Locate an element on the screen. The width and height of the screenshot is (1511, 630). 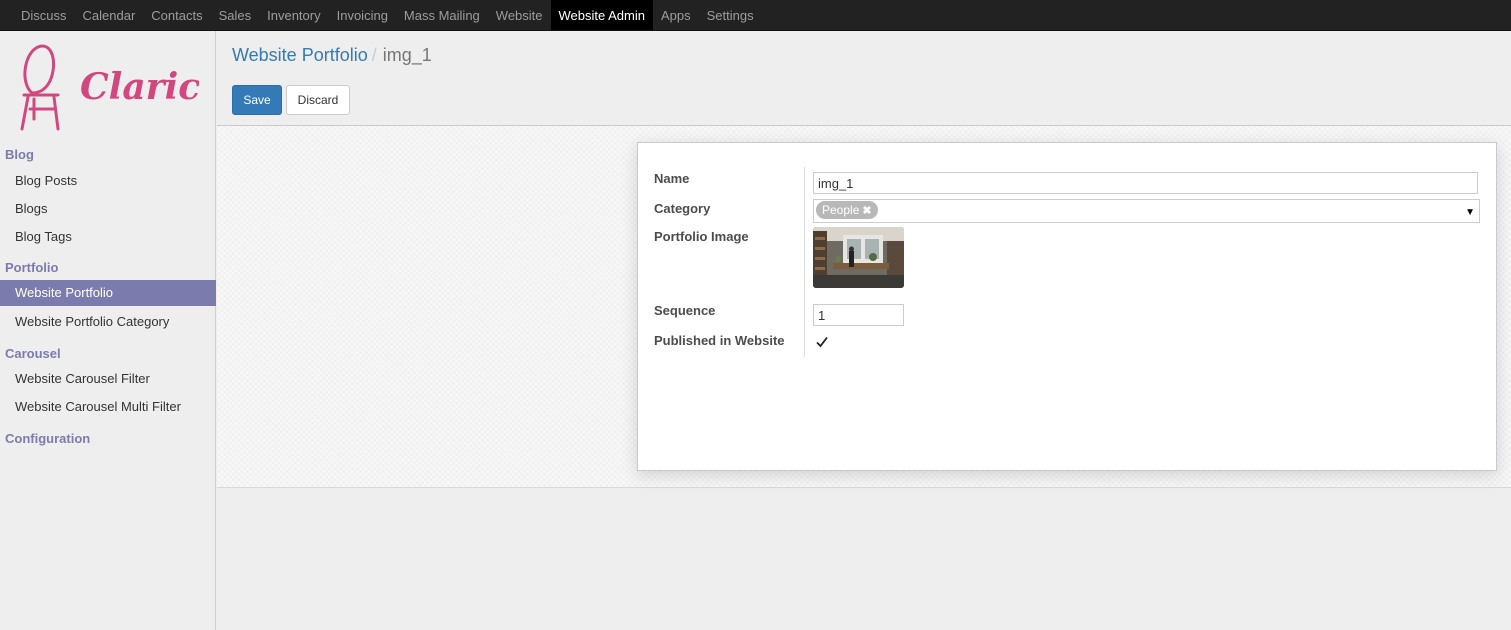
category-field: People ✖ ▼ is located at coordinates (1146, 211).